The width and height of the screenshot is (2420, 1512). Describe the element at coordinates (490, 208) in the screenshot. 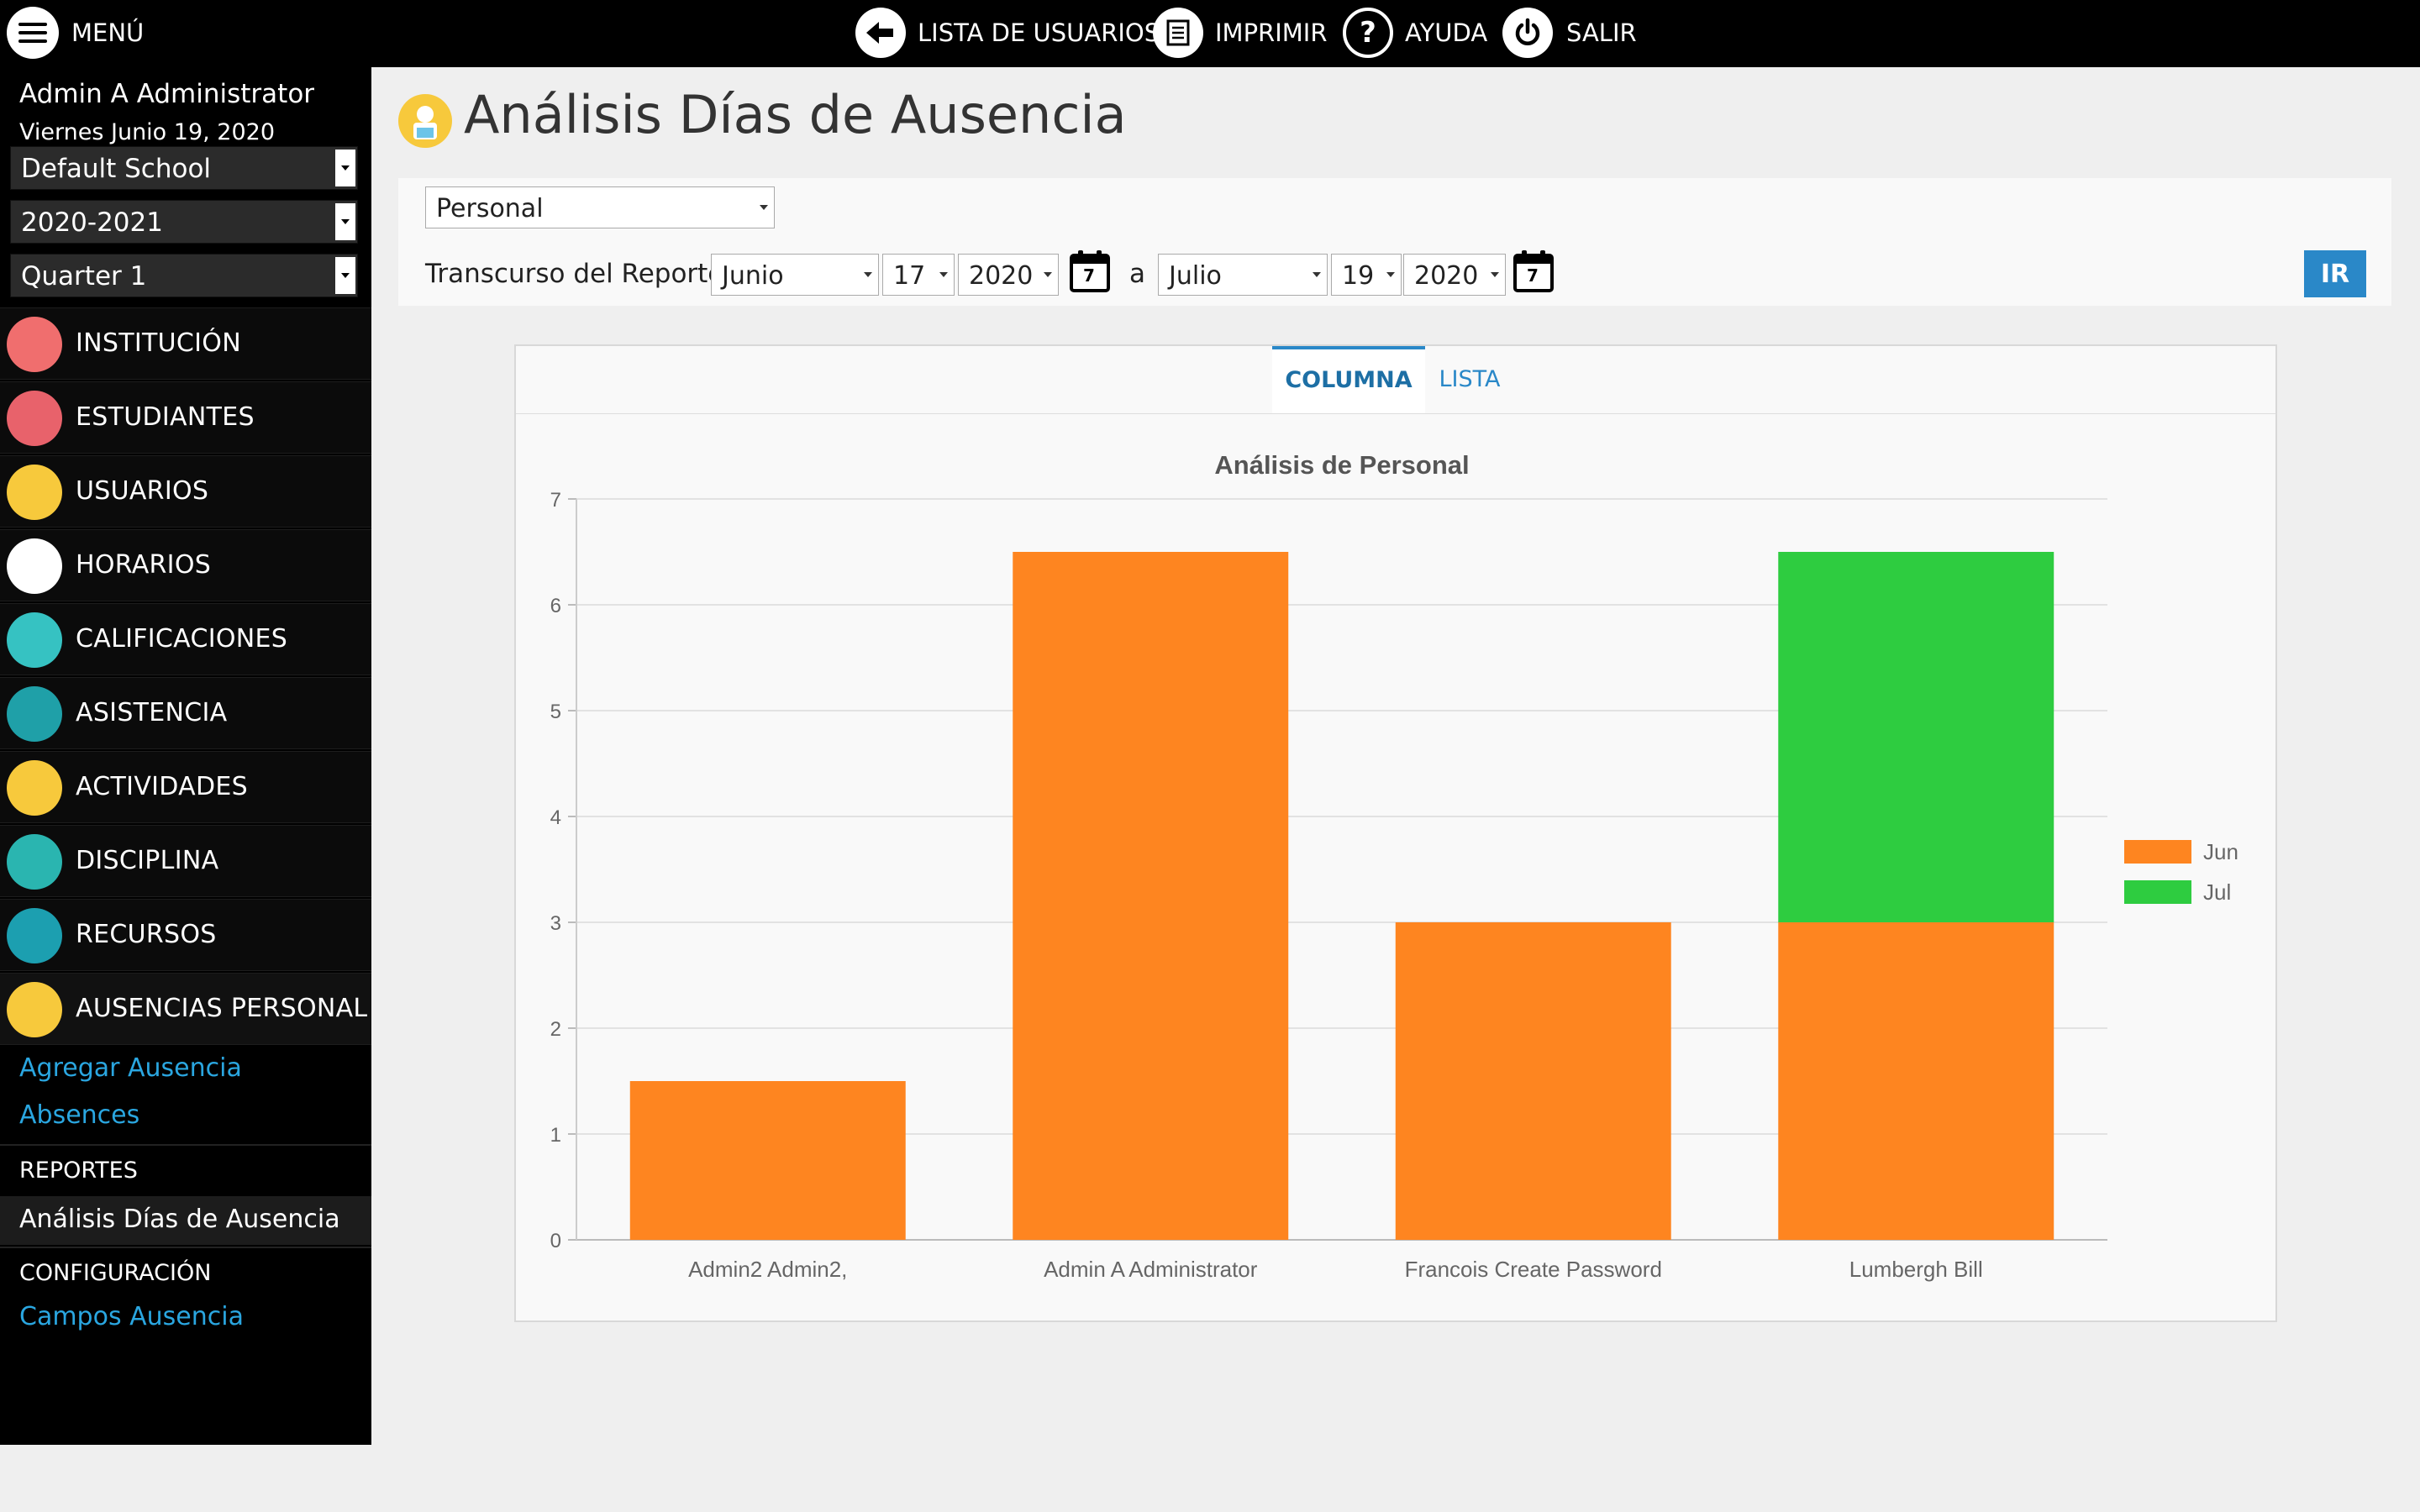

I see `report-type-value: Personal` at that location.